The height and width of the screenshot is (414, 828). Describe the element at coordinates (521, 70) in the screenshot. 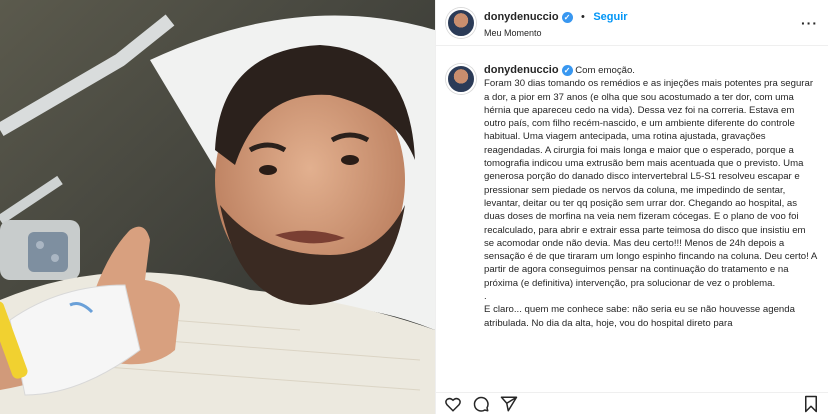

I see `caption-username-text: donydenuccio` at that location.